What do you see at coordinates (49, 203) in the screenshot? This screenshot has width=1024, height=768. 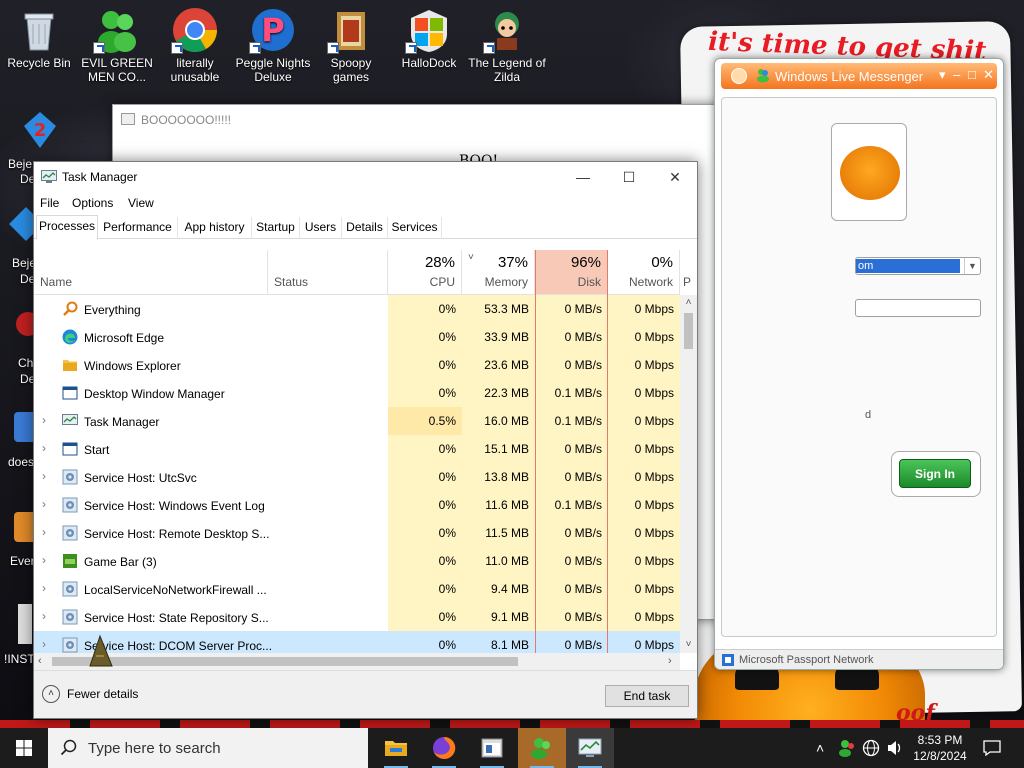 I see `menu-file: File` at bounding box center [49, 203].